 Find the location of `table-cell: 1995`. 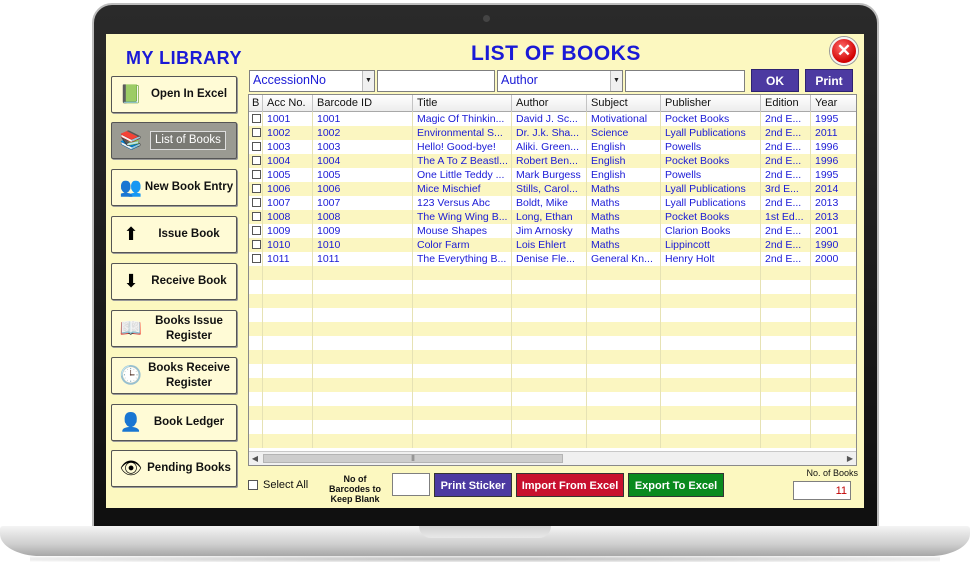

table-cell: 1995 is located at coordinates (833, 175).